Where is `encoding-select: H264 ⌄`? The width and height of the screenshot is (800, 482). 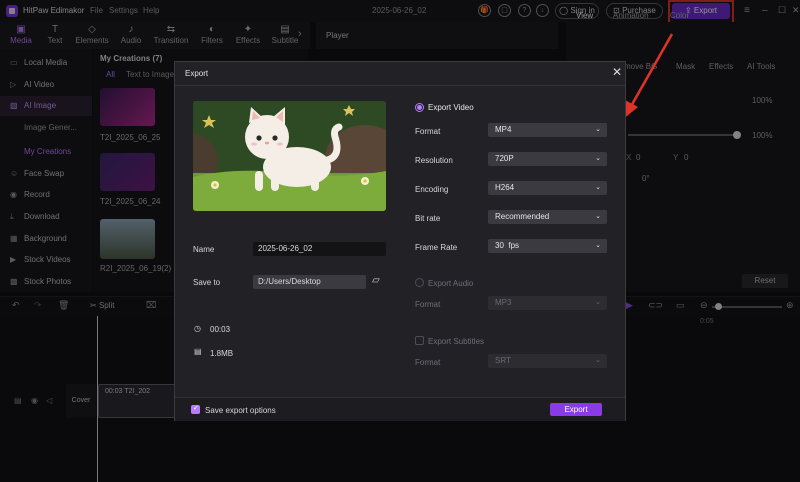
encoding-select: H264 ⌄ is located at coordinates (547, 188).